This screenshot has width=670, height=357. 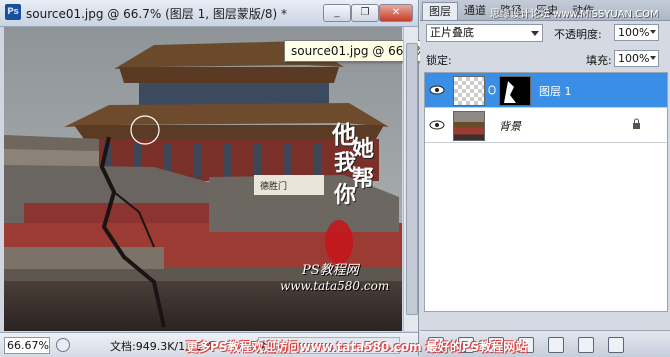 What do you see at coordinates (599, 60) in the screenshot?
I see `fill-label: 填充:` at bounding box center [599, 60].